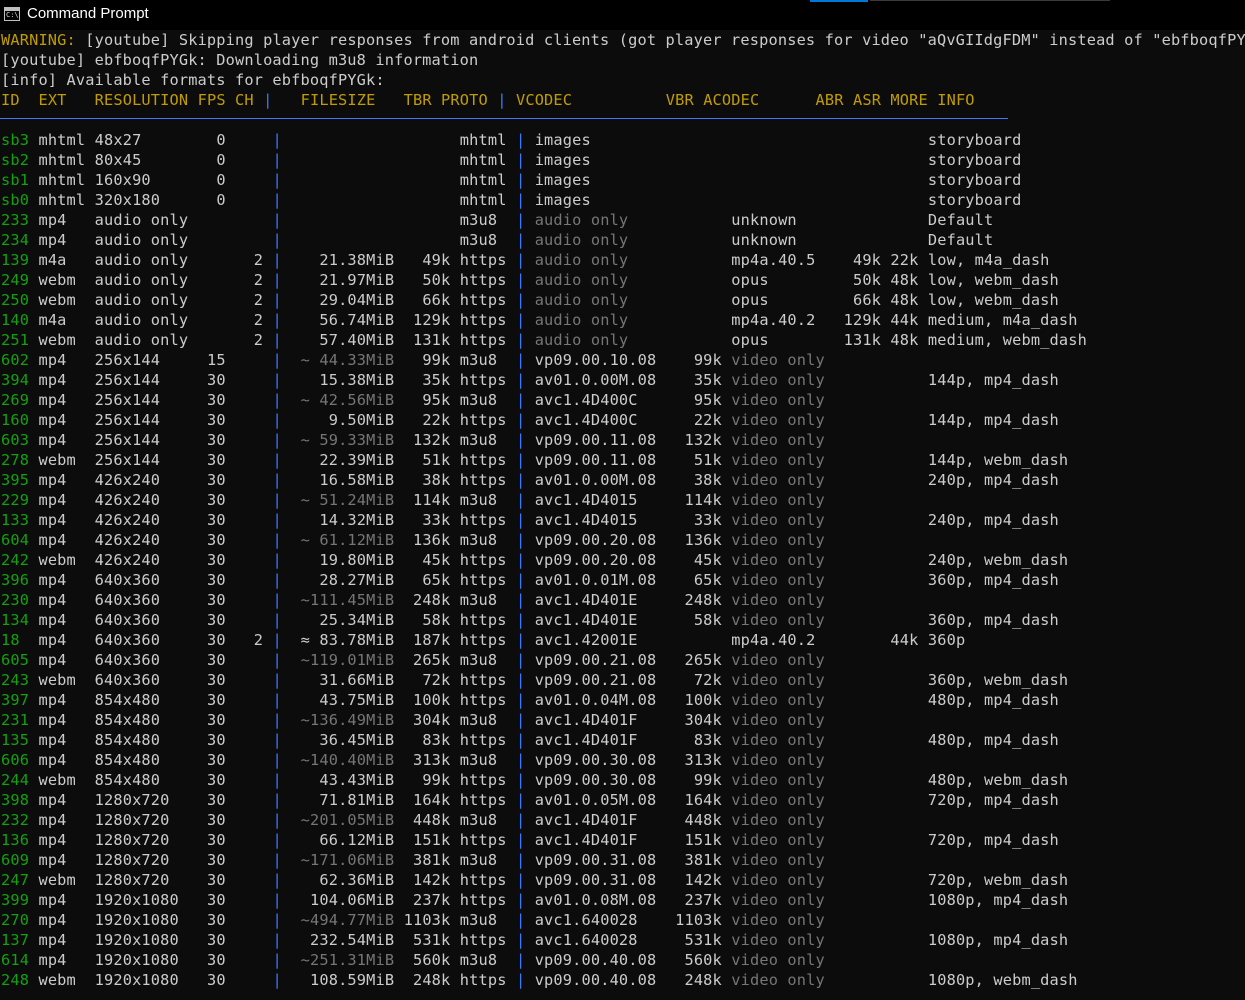 Image resolution: width=1245 pixels, height=1000 pixels. I want to click on format-filesize: 31.66MiB, so click(343, 680).